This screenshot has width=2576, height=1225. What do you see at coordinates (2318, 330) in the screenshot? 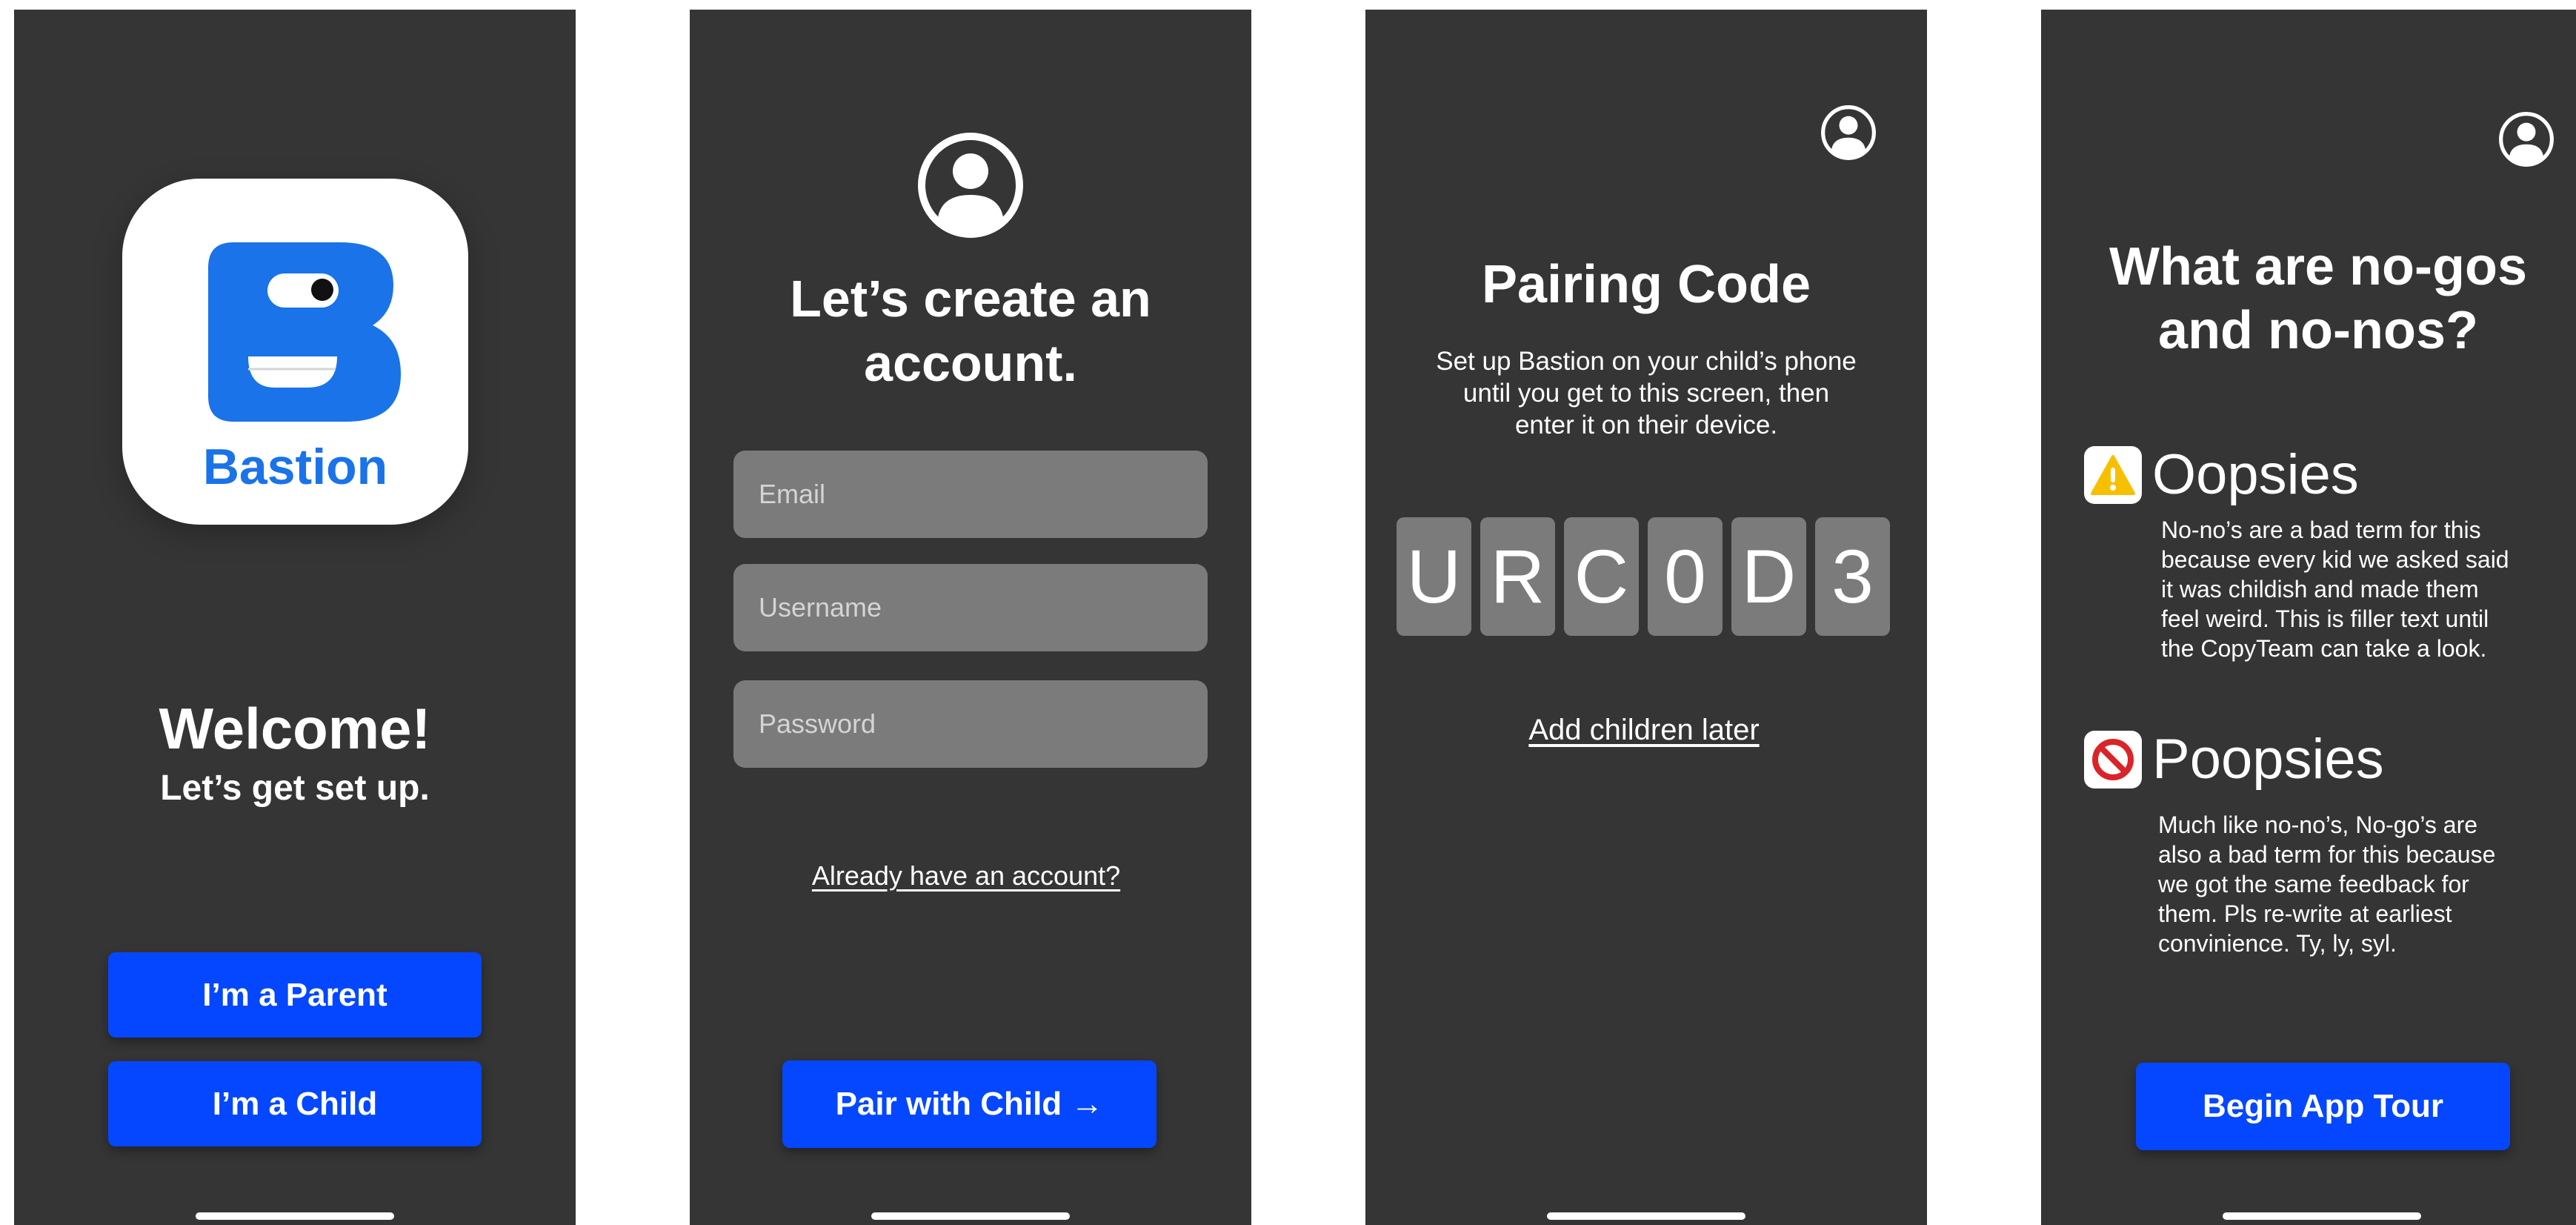
I see `rules-title-line2: and no-nos?` at bounding box center [2318, 330].